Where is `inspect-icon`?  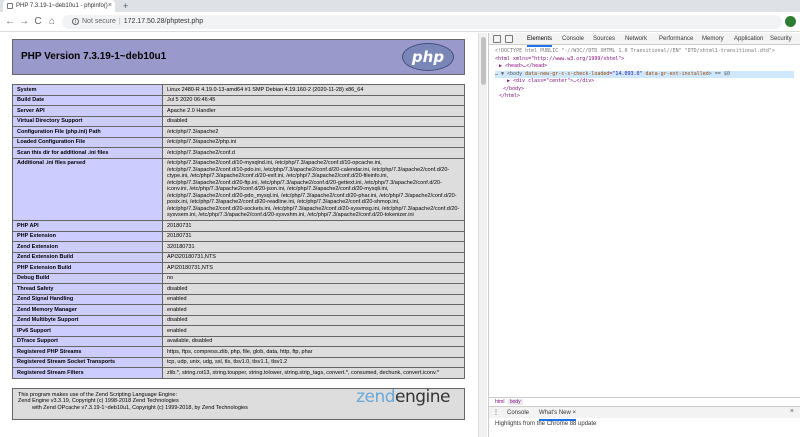
inspect-icon is located at coordinates (497, 39).